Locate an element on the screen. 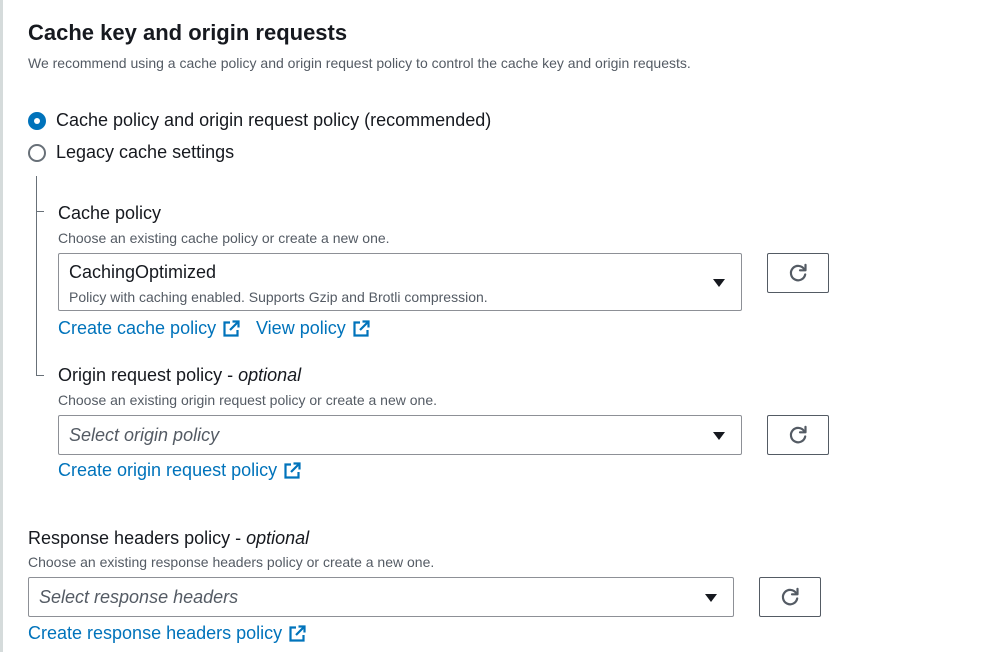 The height and width of the screenshot is (652, 981). radio-button-selected is located at coordinates (37, 120).